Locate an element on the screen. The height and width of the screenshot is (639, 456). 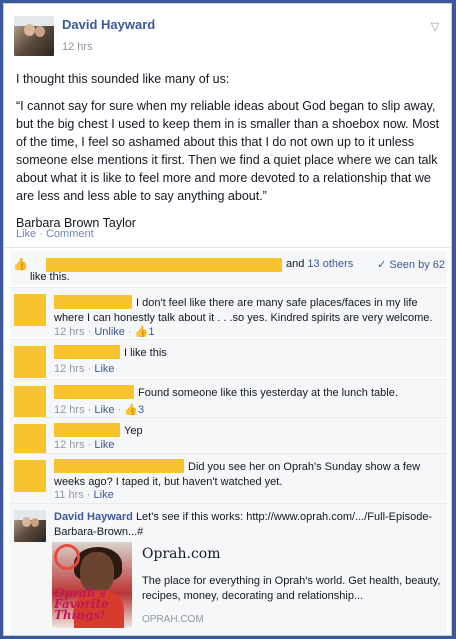
comment-meta: 12 hrs · Like · 👍3 is located at coordinates (99, 410).